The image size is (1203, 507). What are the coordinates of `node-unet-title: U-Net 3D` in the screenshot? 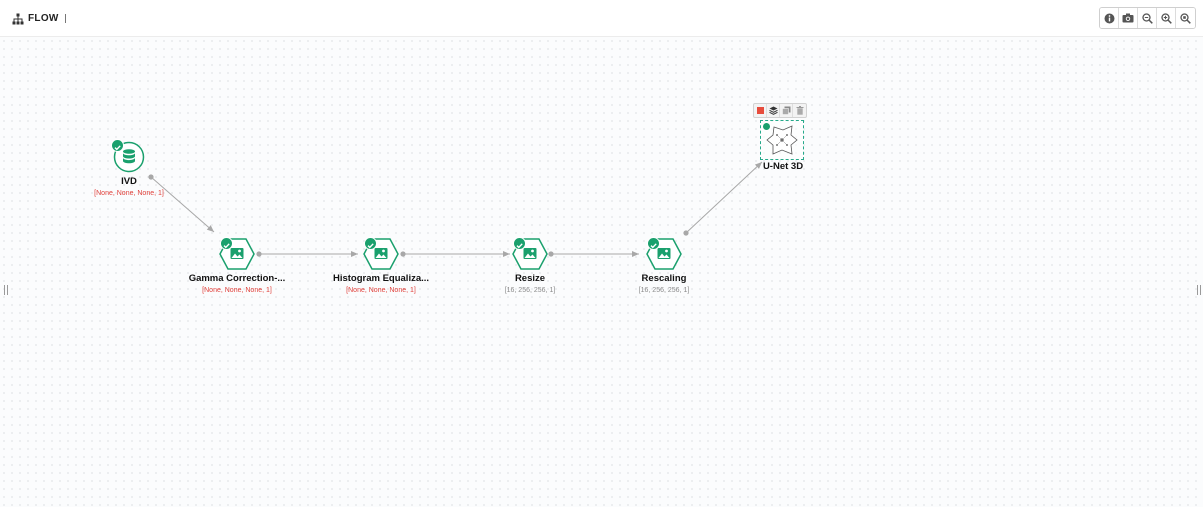 It's located at (783, 166).